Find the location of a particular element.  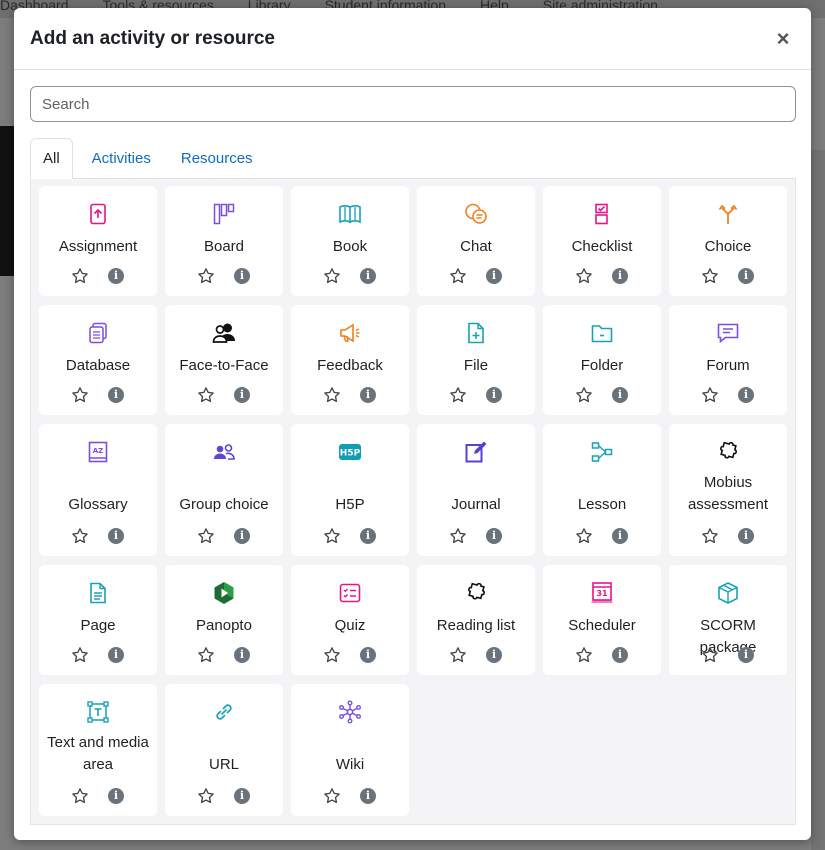

activity-card-chat: Chat i is located at coordinates (476, 241).